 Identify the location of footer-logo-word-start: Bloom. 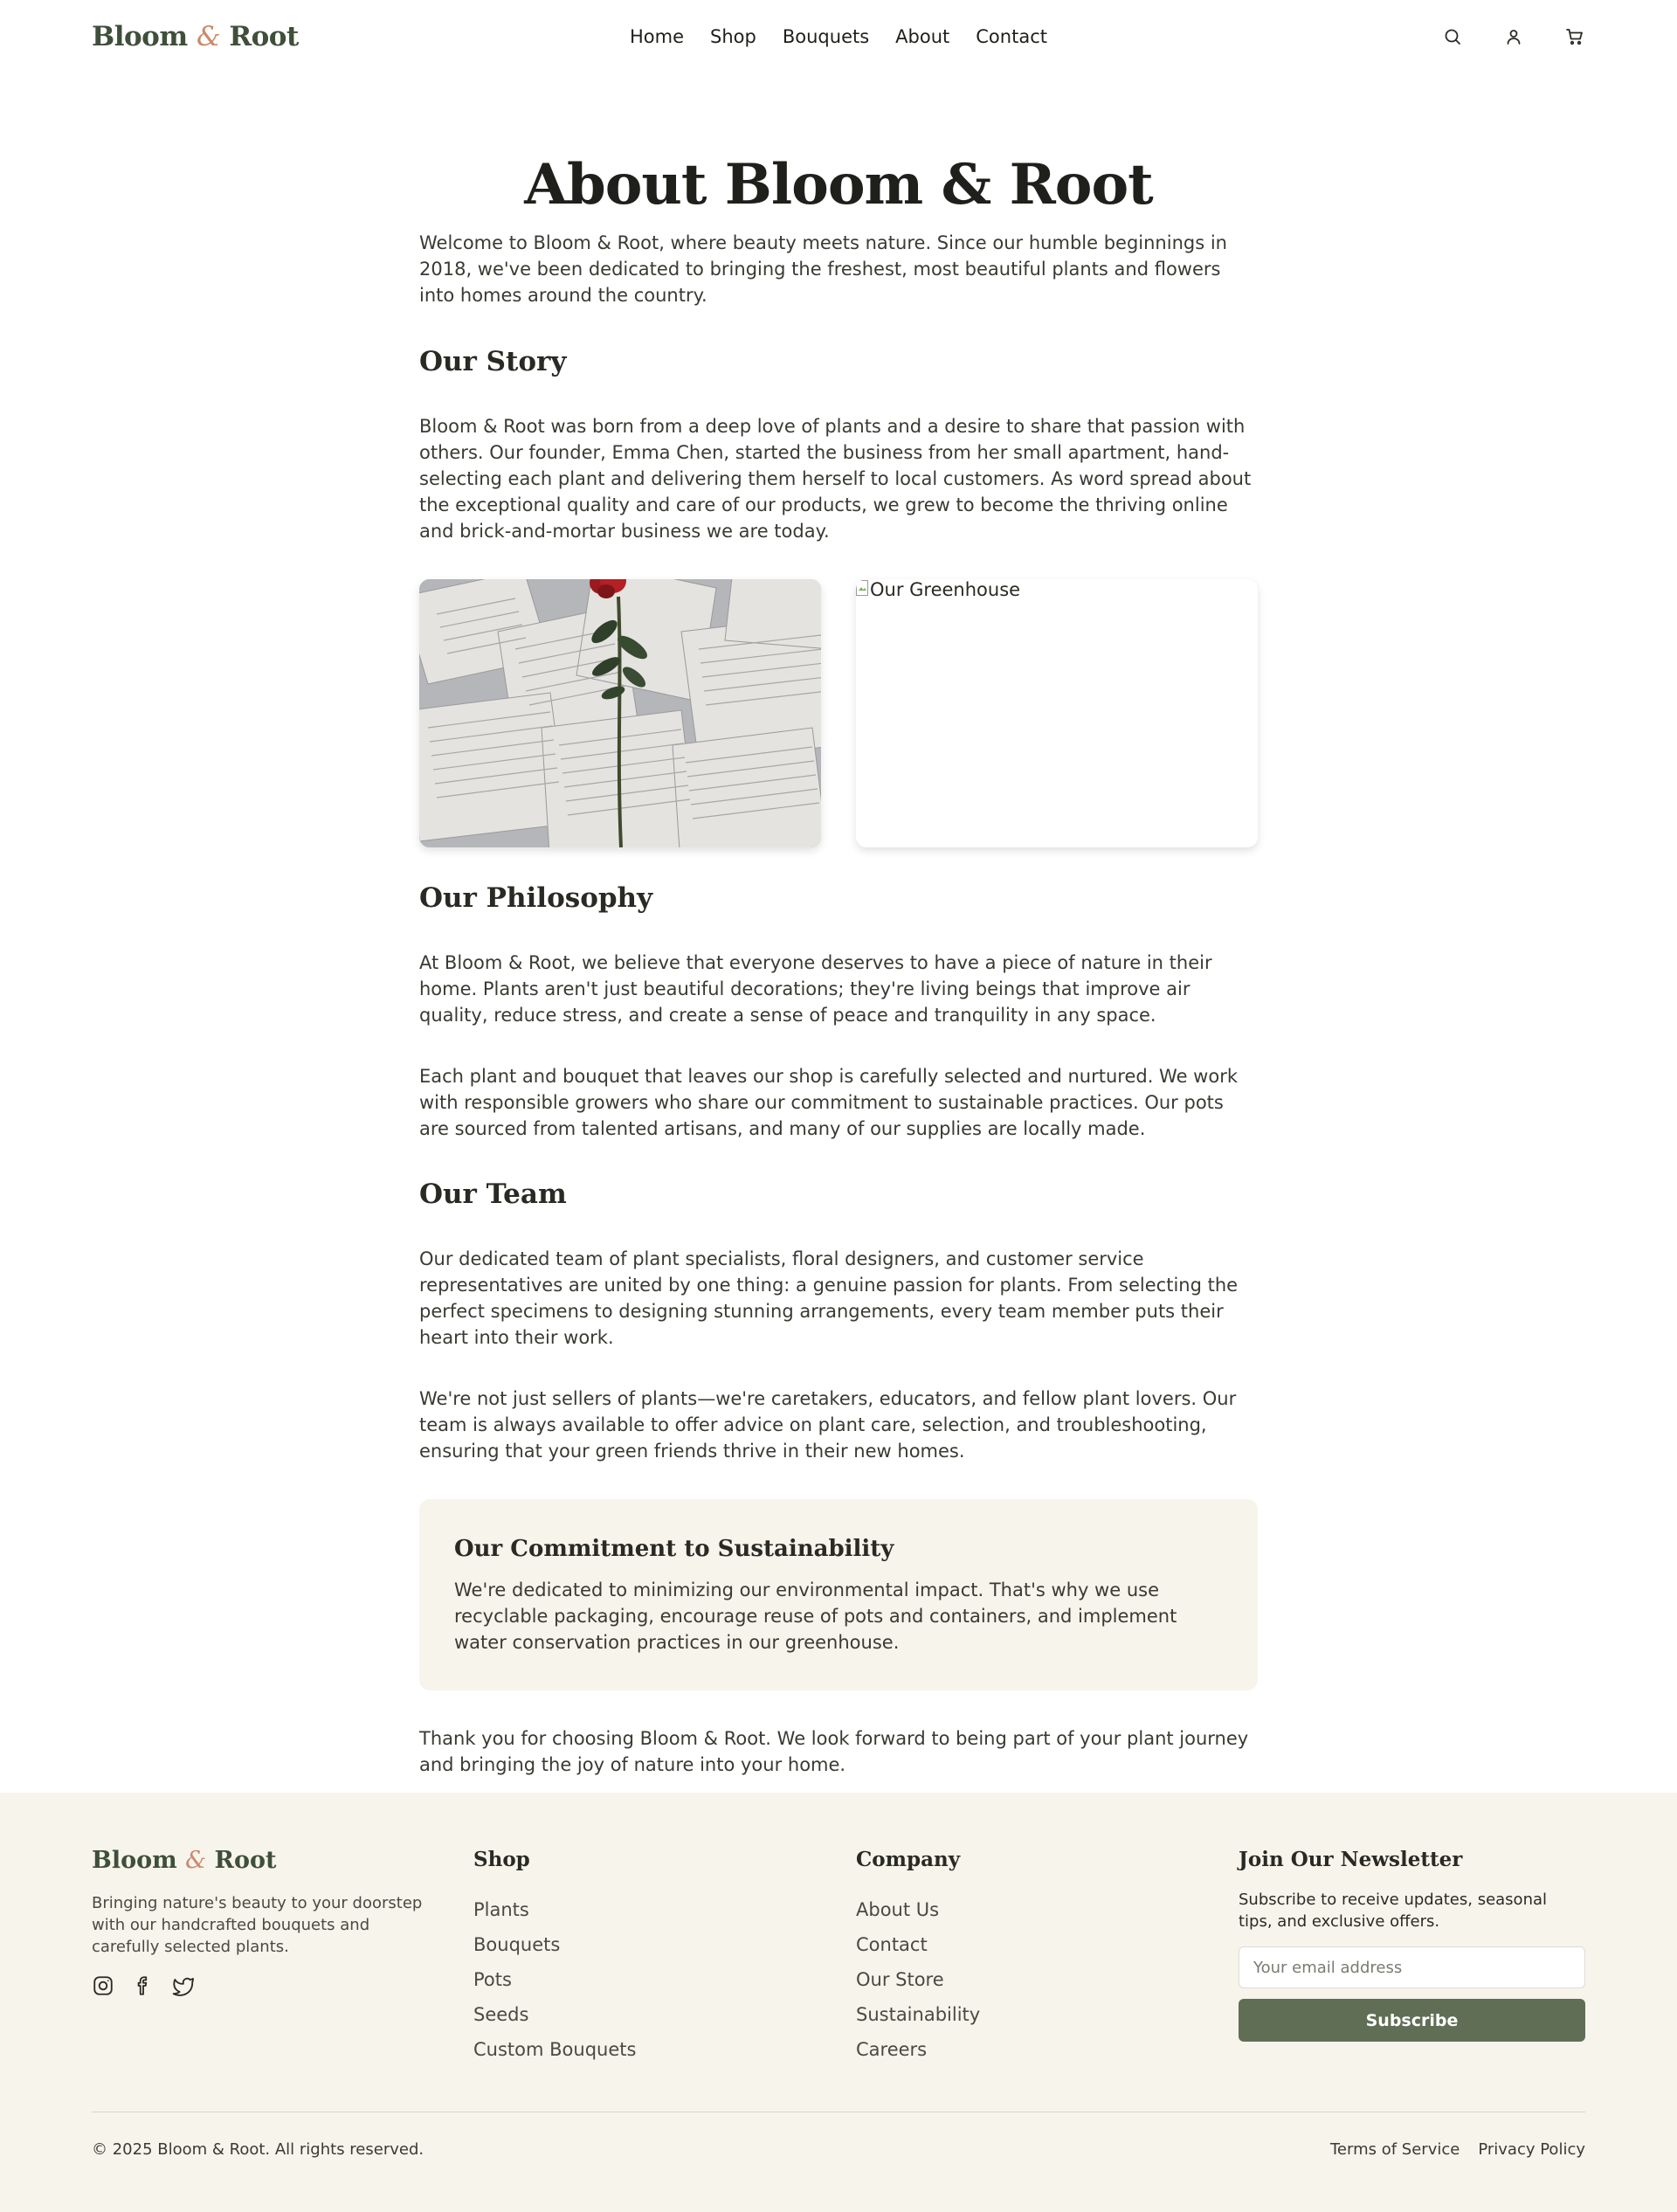
(134, 1860).